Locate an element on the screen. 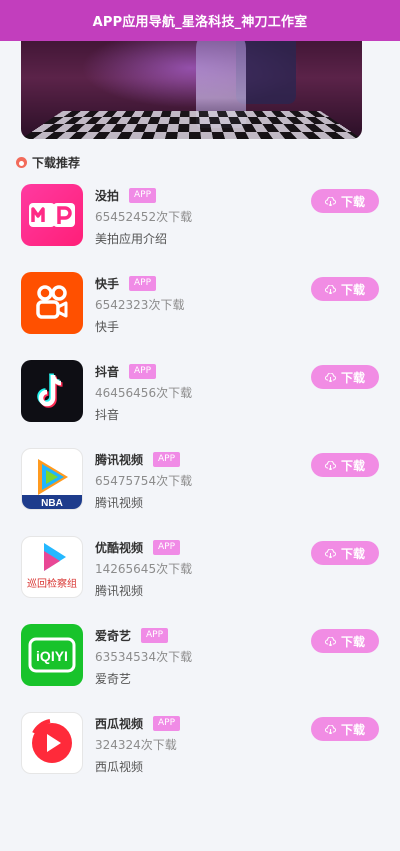 The width and height of the screenshot is (400, 851). app-name: 爱奇艺 is located at coordinates (113, 635).